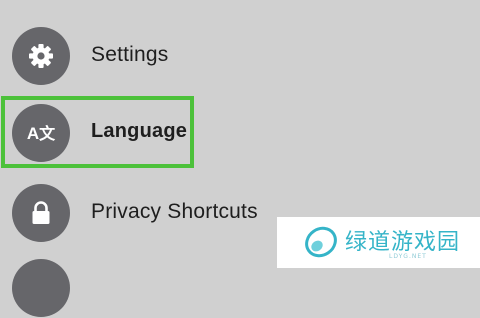 The height and width of the screenshot is (318, 480). Describe the element at coordinates (321, 242) in the screenshot. I see `watermark-logo-icon` at that location.